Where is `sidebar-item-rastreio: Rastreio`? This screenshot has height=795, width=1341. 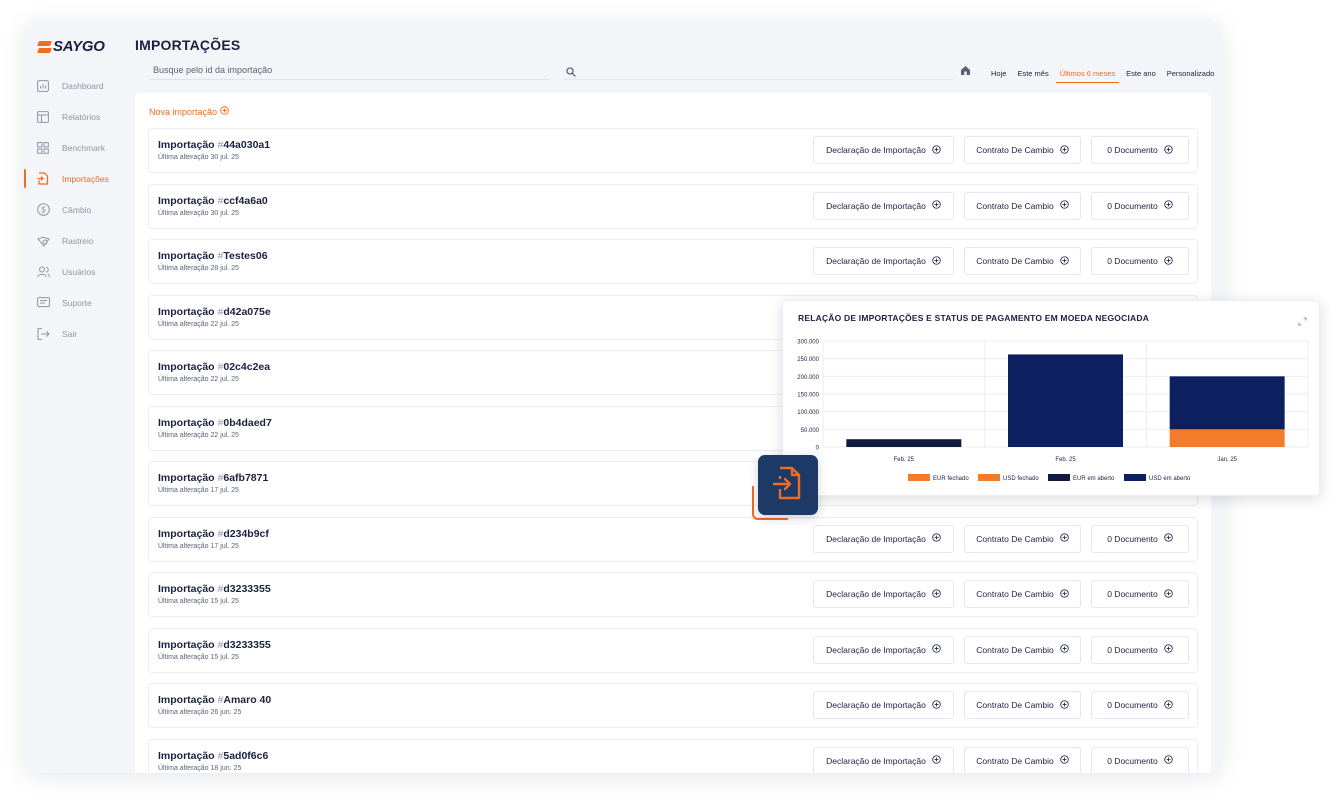
sidebar-item-rastreio: Rastreio is located at coordinates (76, 240).